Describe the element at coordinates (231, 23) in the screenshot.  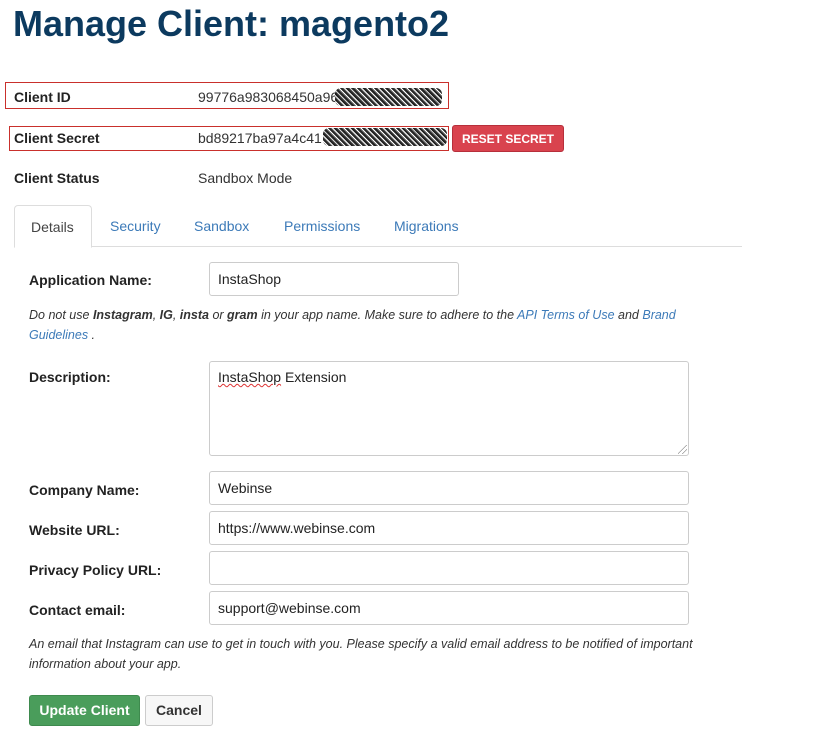
I see `page-title: Manage Client: magento2` at that location.